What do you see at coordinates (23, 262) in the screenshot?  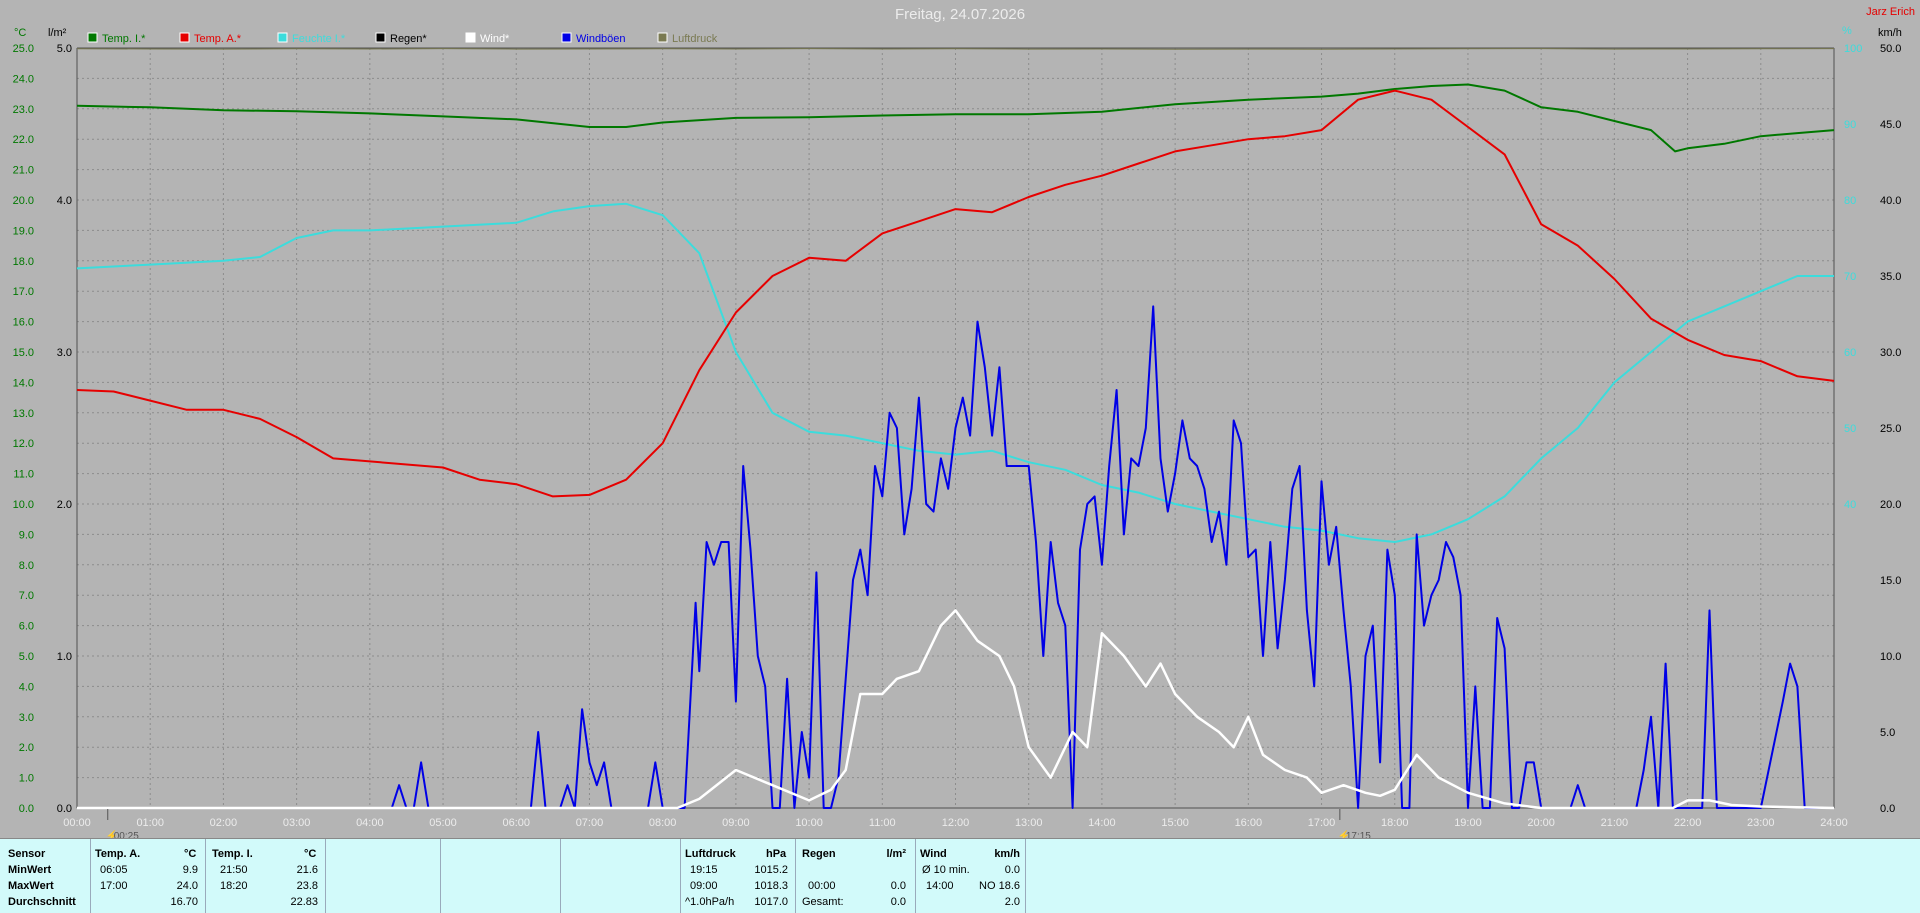 I see `temp-tick-label: 18.0` at bounding box center [23, 262].